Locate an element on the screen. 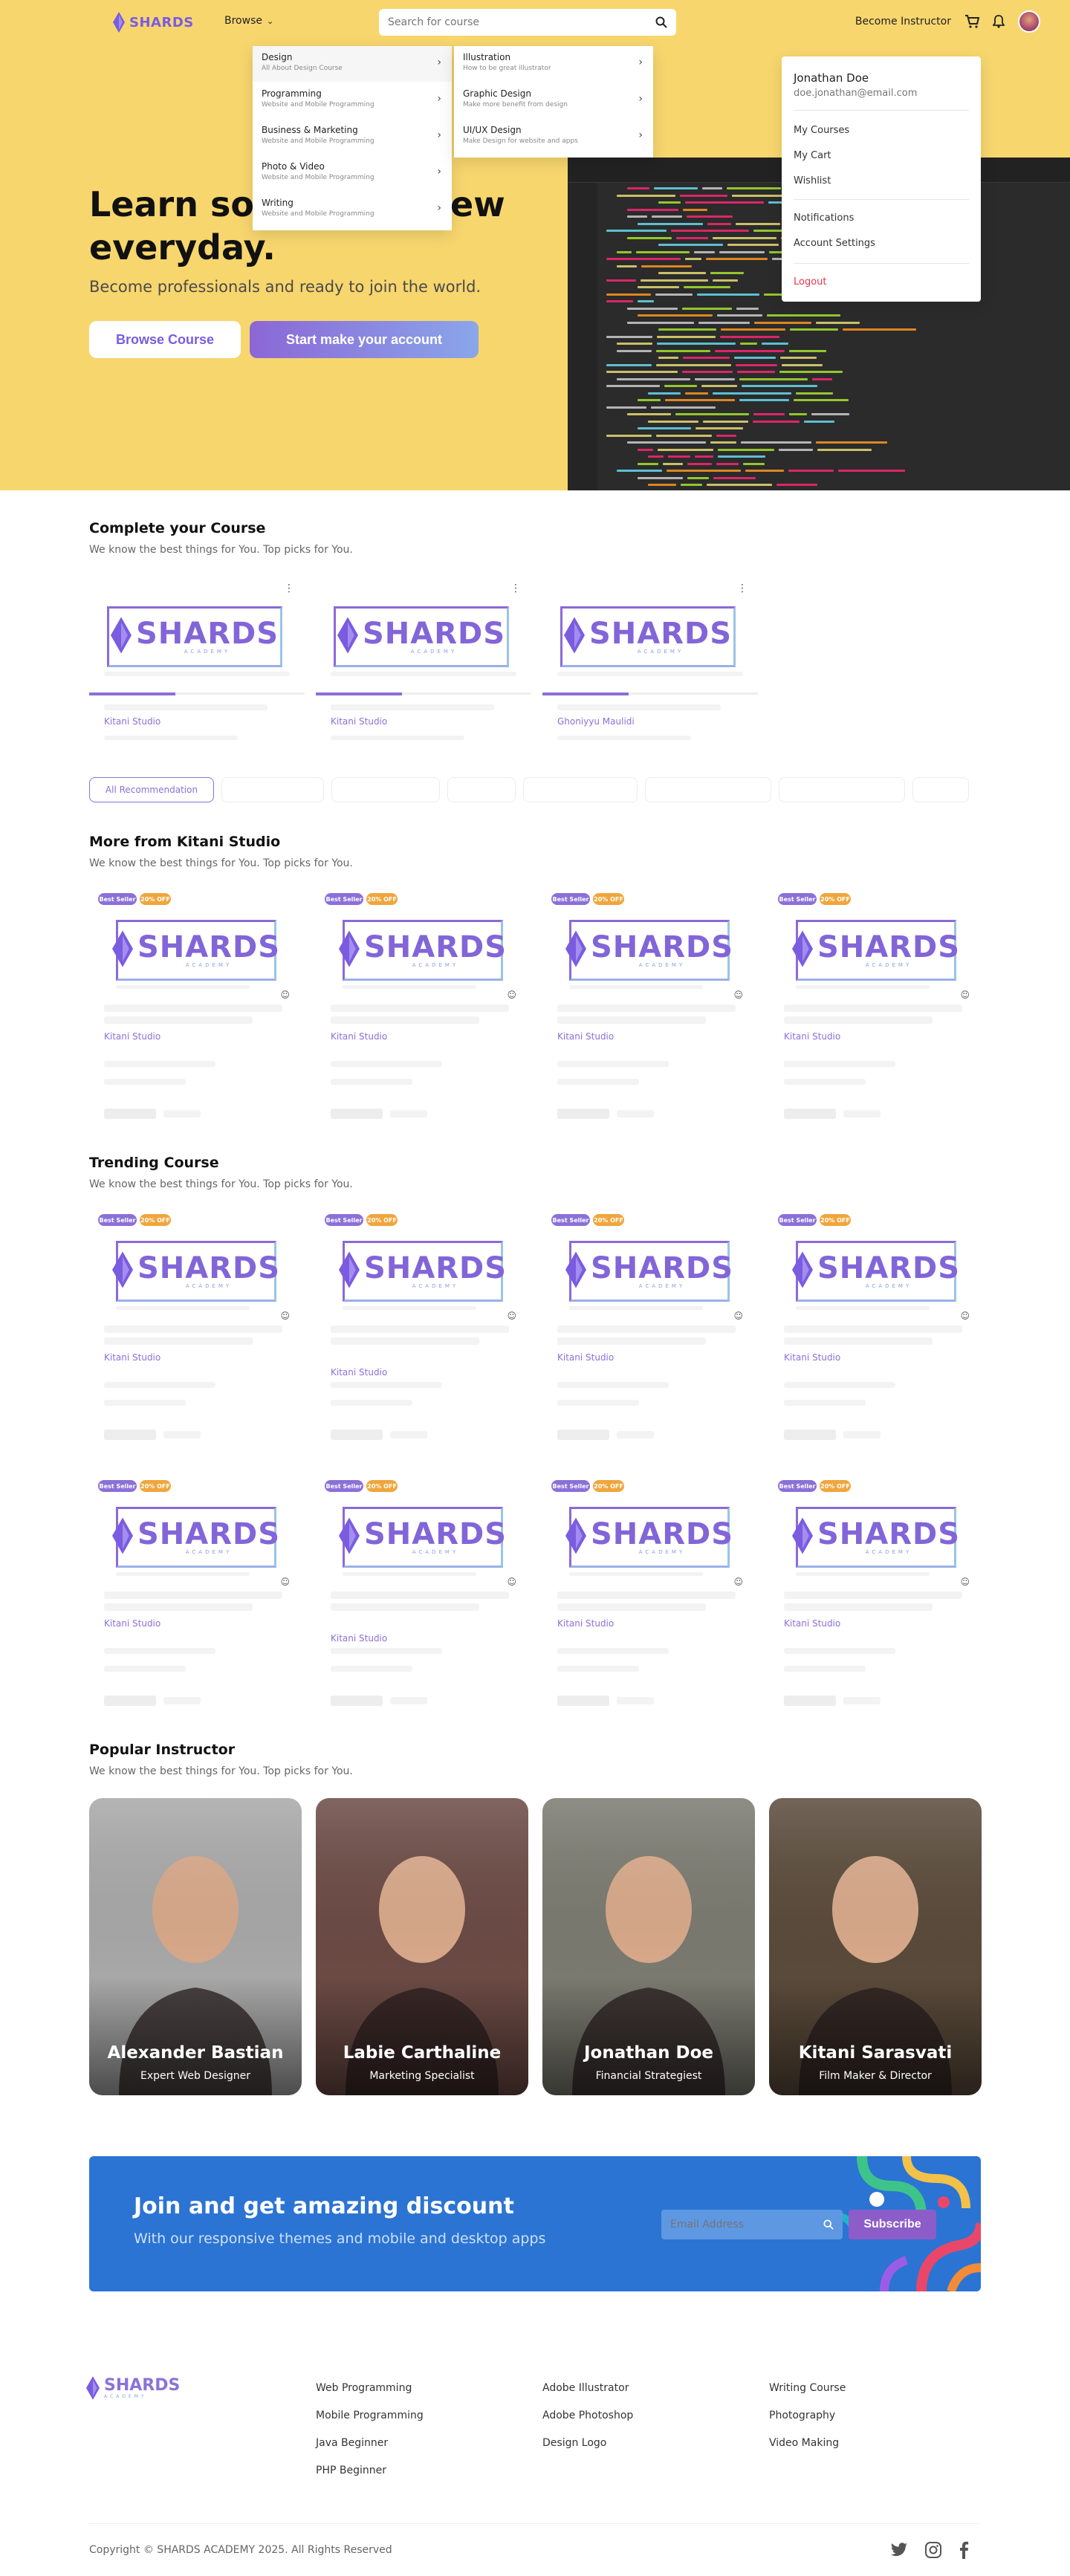 The image size is (1070, 2576). browse-menu-button: Browse ⌄ is located at coordinates (248, 21).